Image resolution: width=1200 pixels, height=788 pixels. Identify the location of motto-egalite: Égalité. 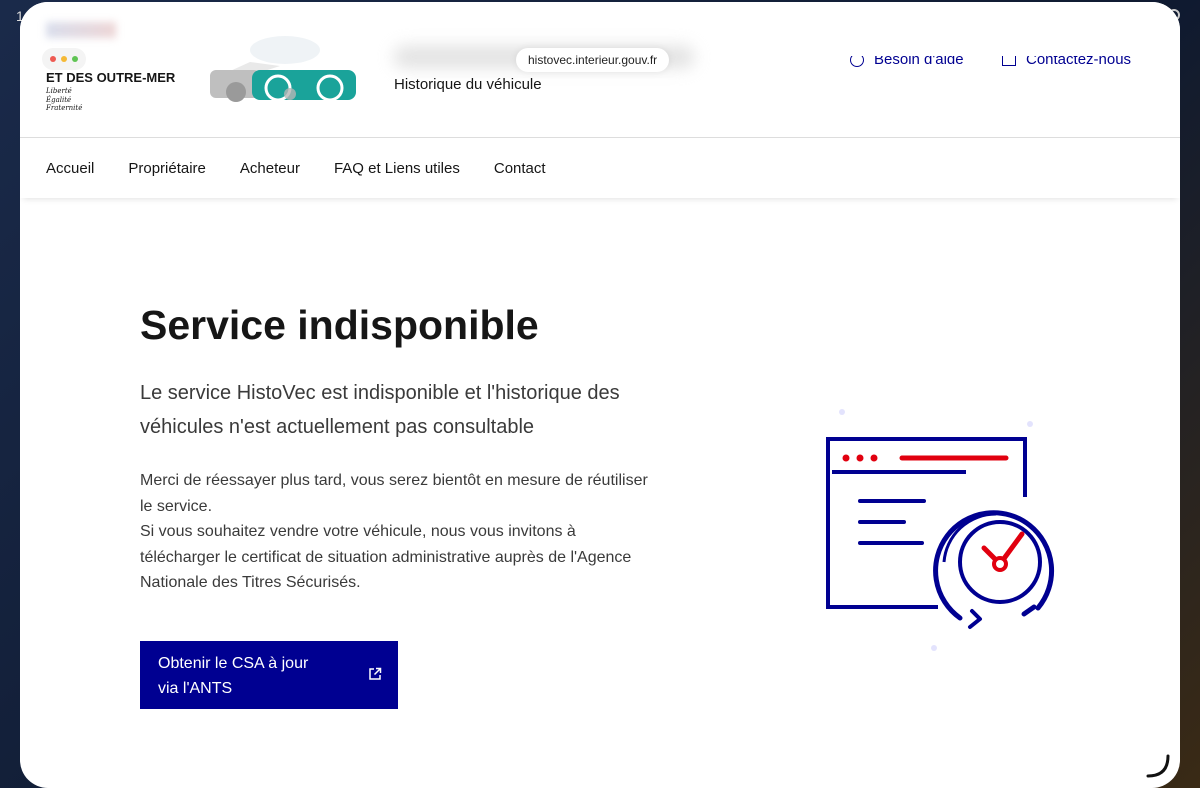
(59, 99).